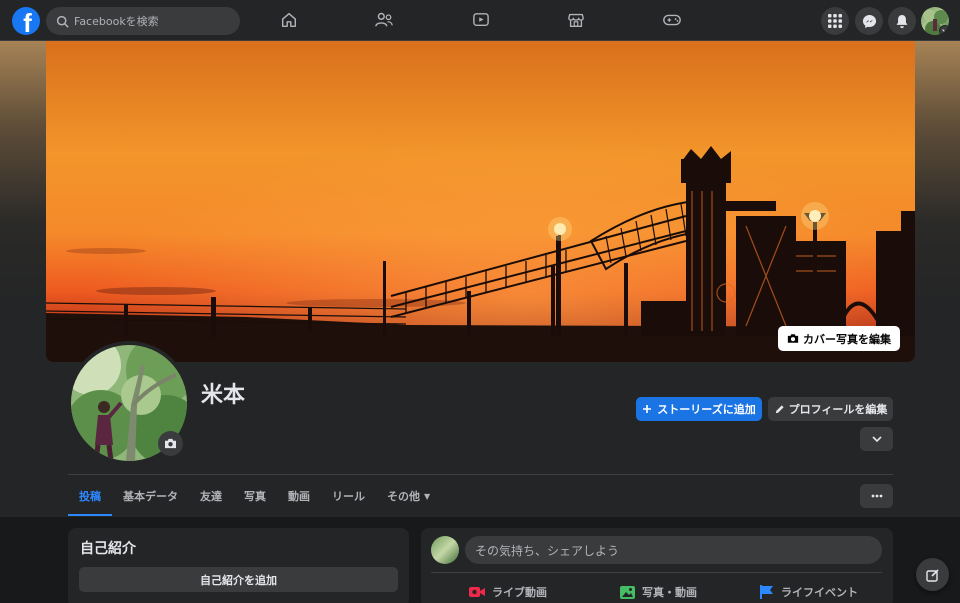 The image size is (960, 603). I want to click on change-profile-picture-button, so click(170, 443).